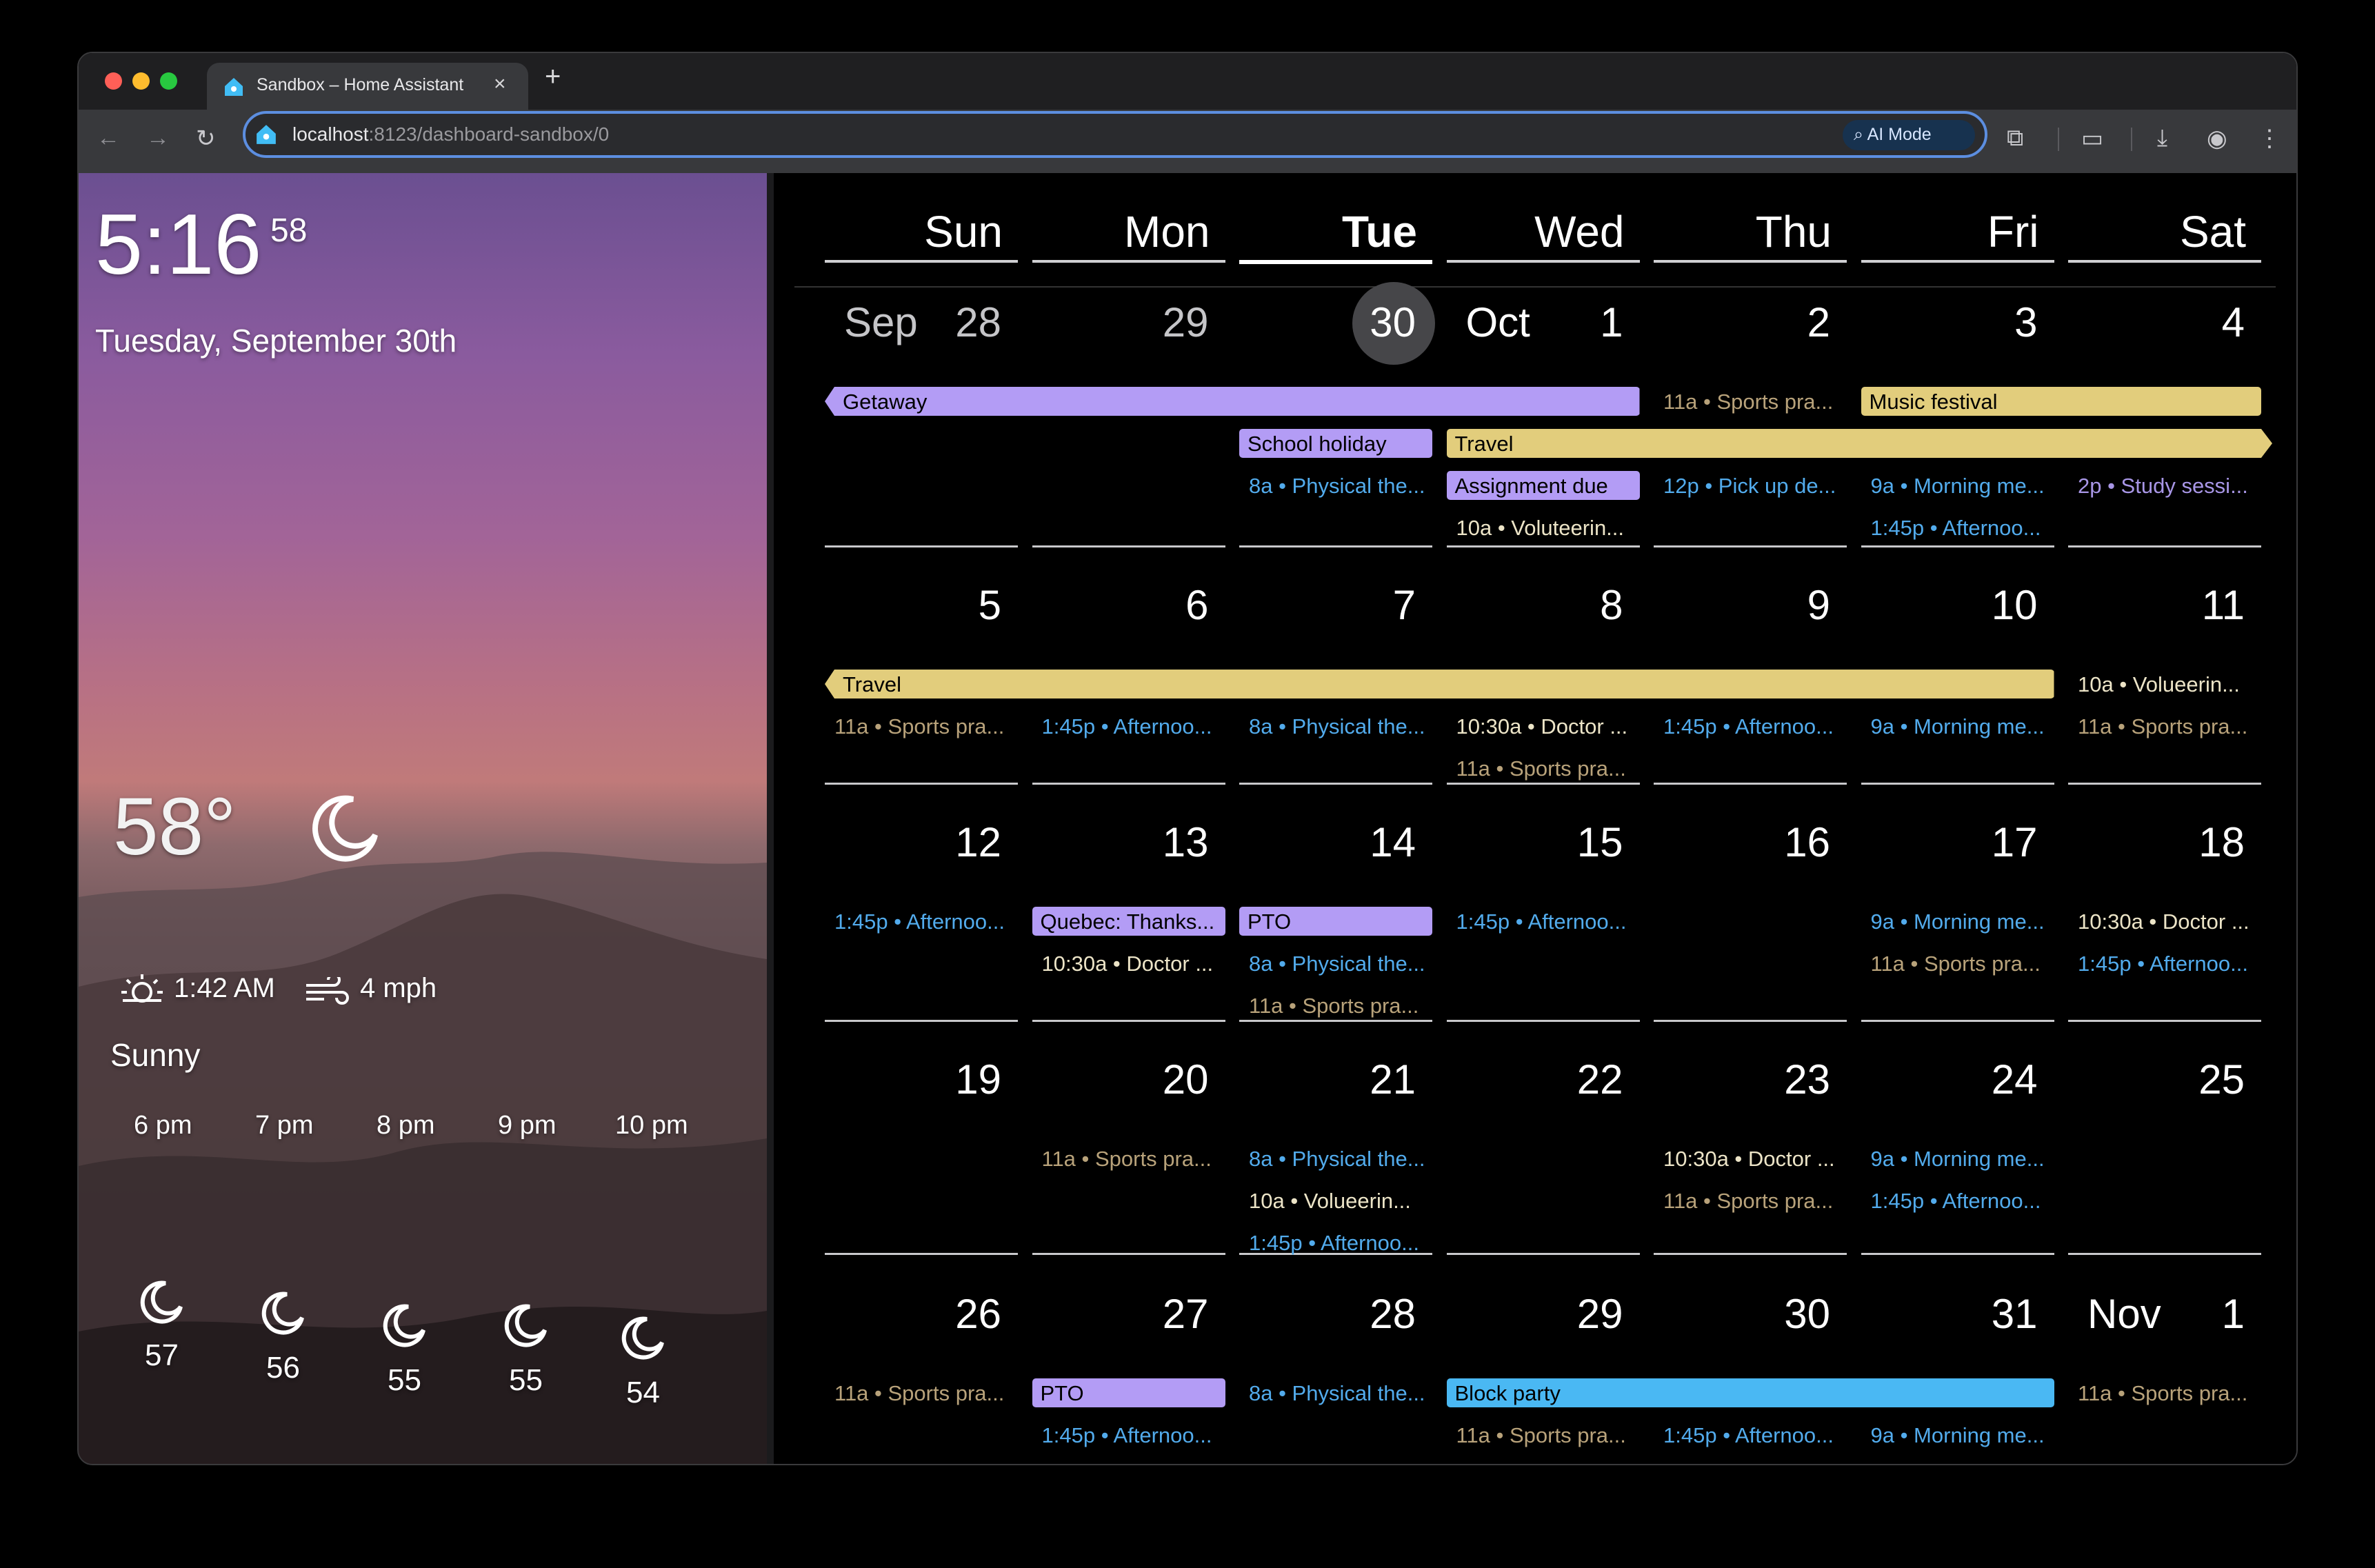  What do you see at coordinates (1750, 1392) in the screenshot?
I see `event-bar: Block party` at bounding box center [1750, 1392].